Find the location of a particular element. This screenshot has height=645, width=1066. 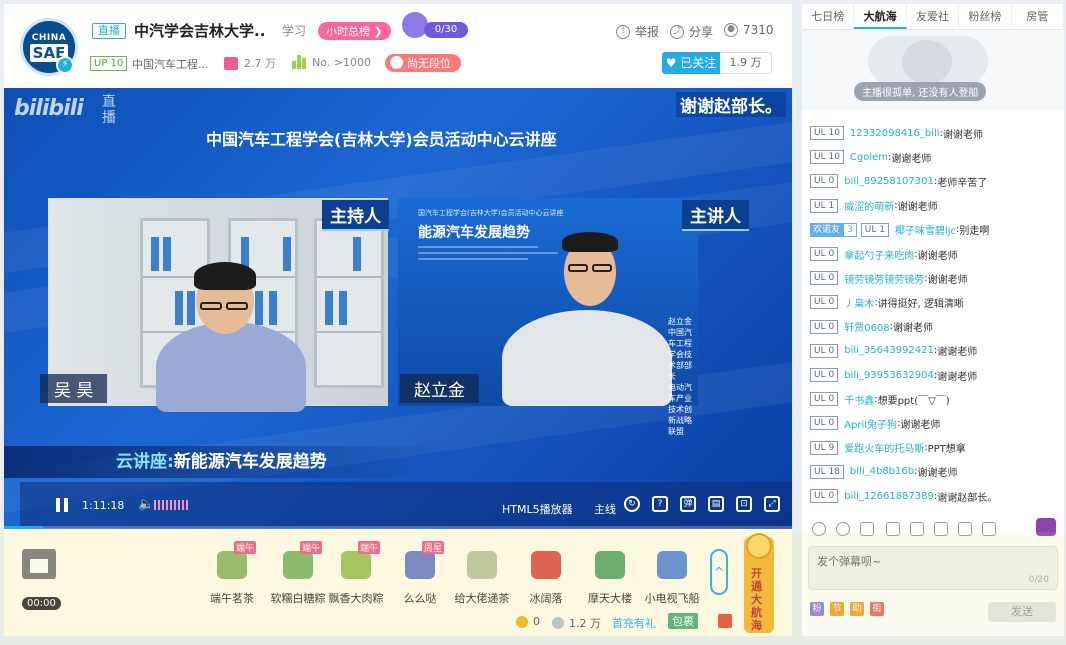

danmaku-input: 发个弹幕呗~ 0/20 is located at coordinates (933, 568).